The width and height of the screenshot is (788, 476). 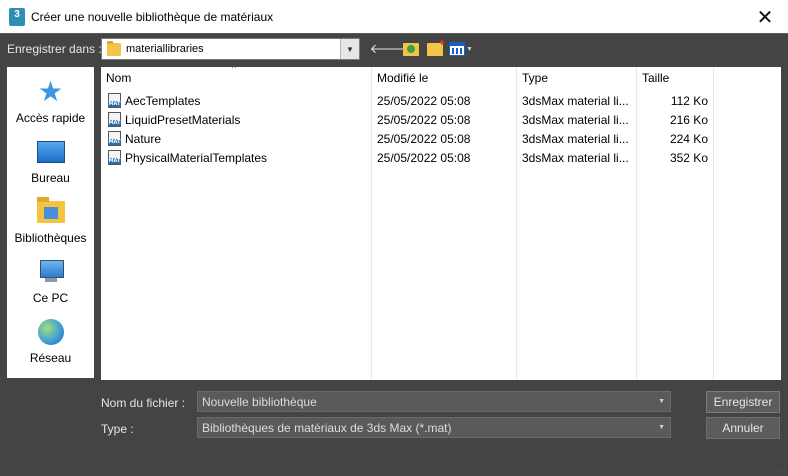 What do you see at coordinates (183, 119) in the screenshot?
I see `file-name: LiquidPresetMaterials` at bounding box center [183, 119].